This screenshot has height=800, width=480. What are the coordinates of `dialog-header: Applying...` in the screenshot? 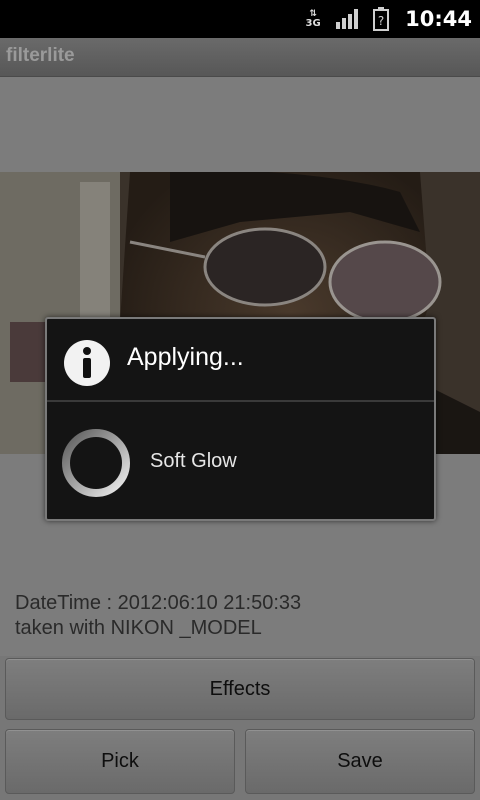 It's located at (240, 360).